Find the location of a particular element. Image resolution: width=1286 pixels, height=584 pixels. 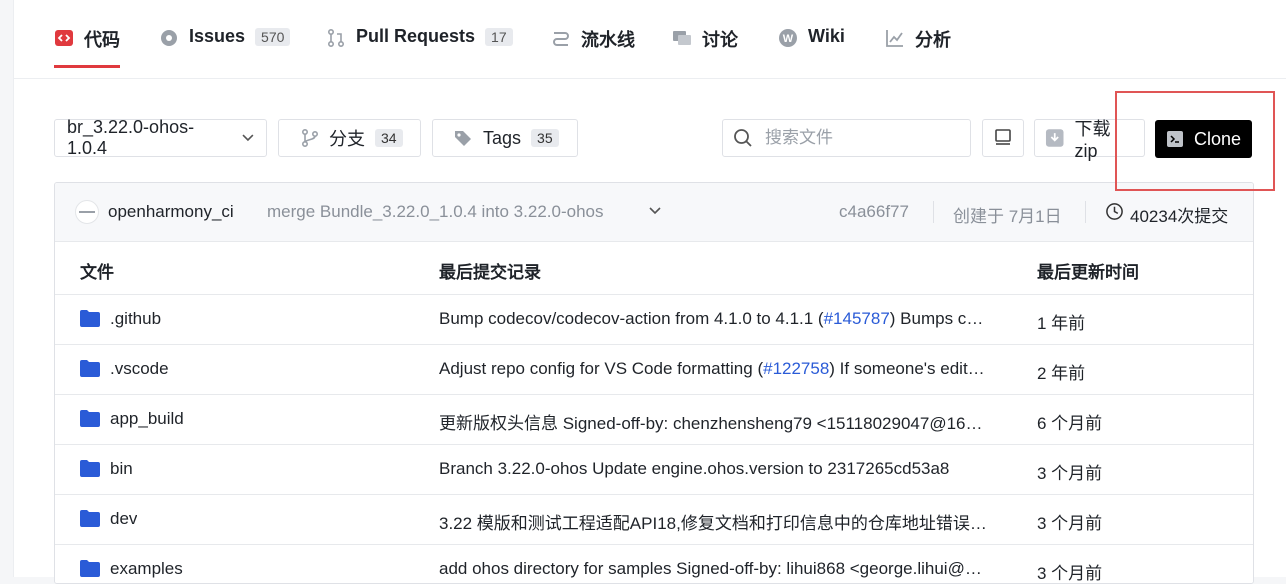

discussion-icon is located at coordinates (682, 38).